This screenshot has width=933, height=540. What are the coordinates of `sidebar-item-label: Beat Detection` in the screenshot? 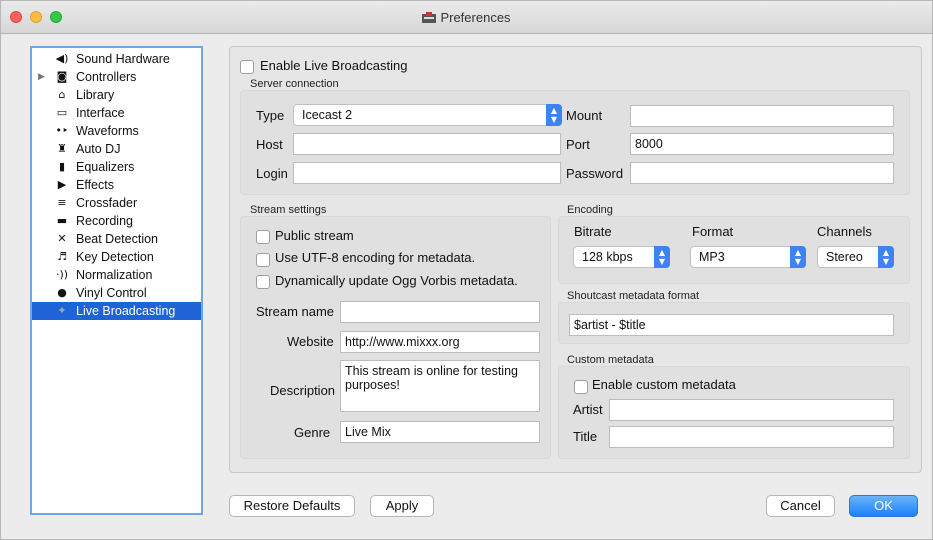 It's located at (117, 239).